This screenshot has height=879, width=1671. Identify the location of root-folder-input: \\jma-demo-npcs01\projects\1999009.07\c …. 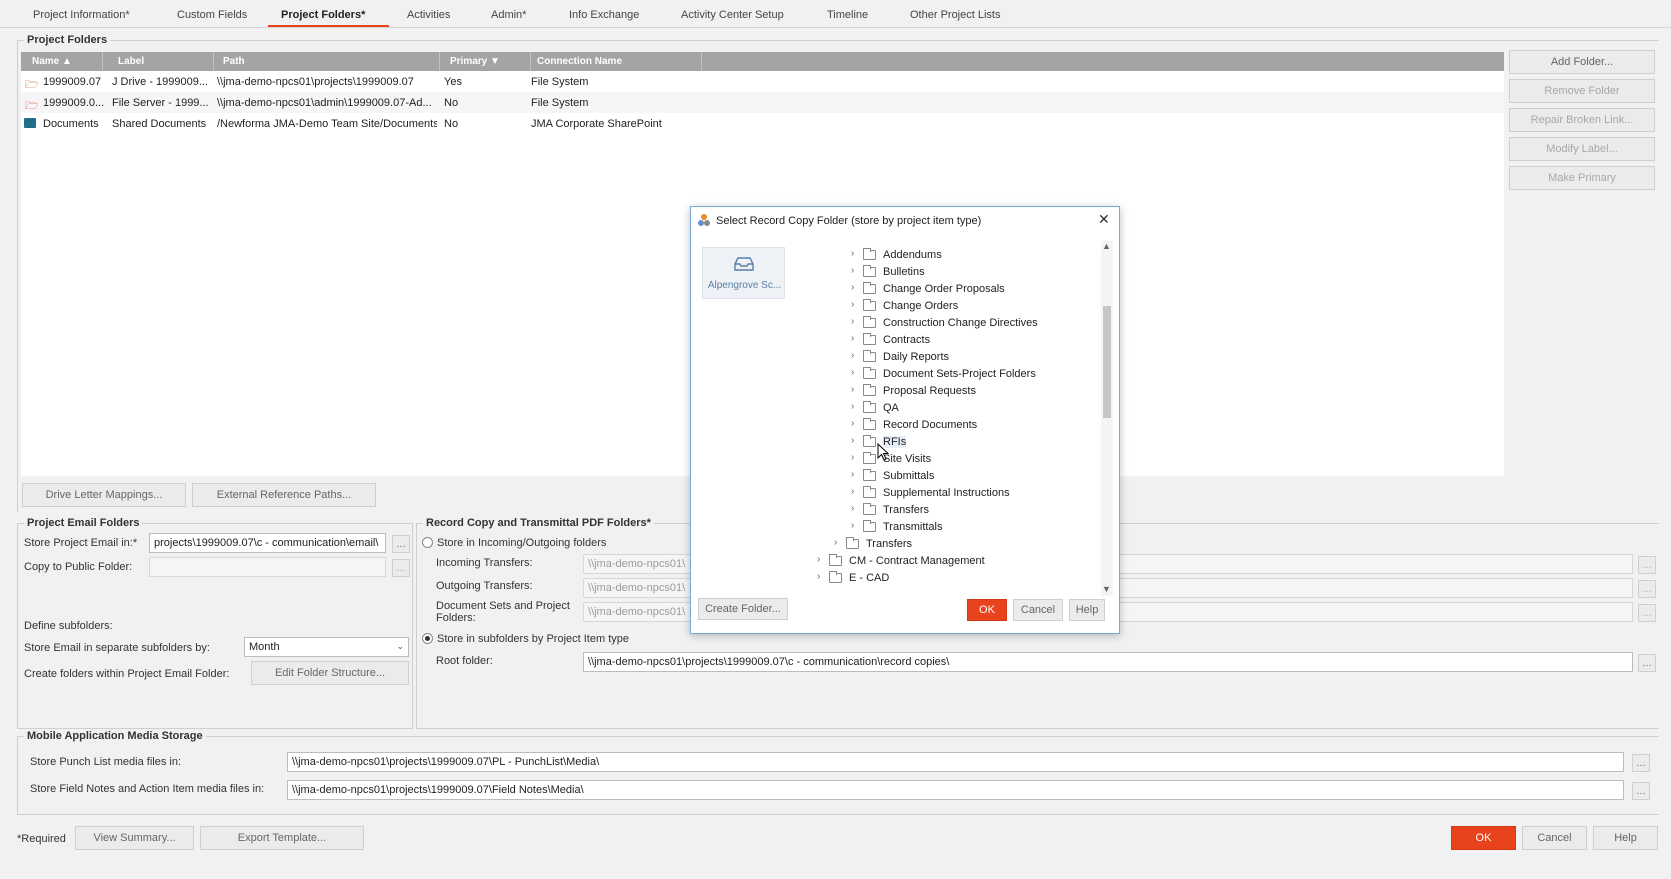
(1108, 662).